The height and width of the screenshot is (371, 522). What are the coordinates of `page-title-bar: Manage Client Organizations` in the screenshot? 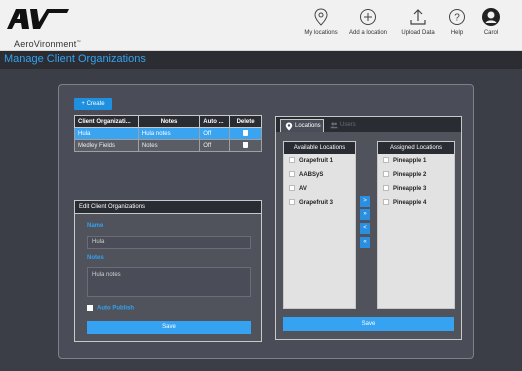 It's located at (261, 60).